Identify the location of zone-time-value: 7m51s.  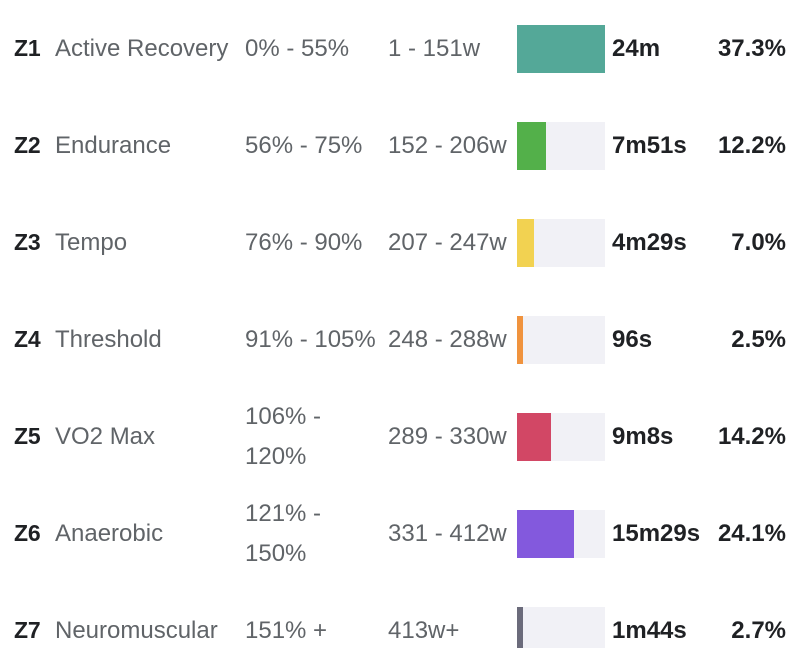
(649, 145).